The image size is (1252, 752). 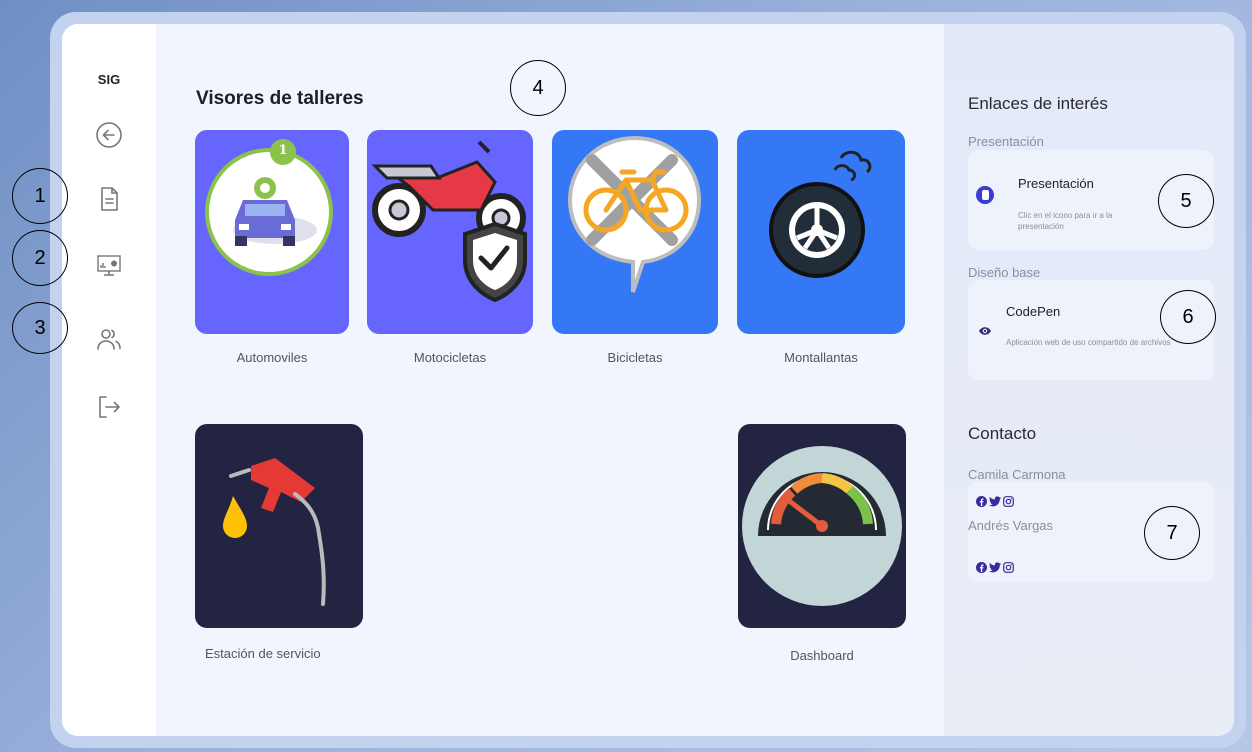 I want to click on car-service-icon, so click(x=269, y=207).